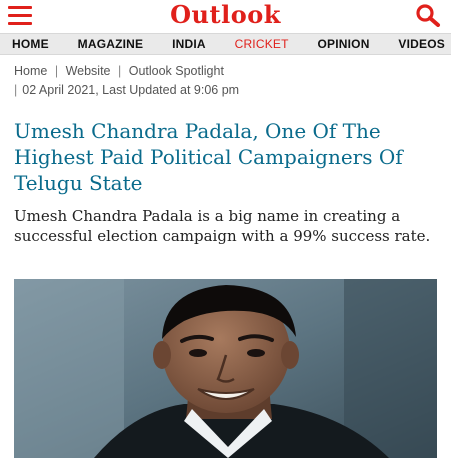 The height and width of the screenshot is (458, 451). I want to click on breadcrumb-home: Home, so click(30, 71).